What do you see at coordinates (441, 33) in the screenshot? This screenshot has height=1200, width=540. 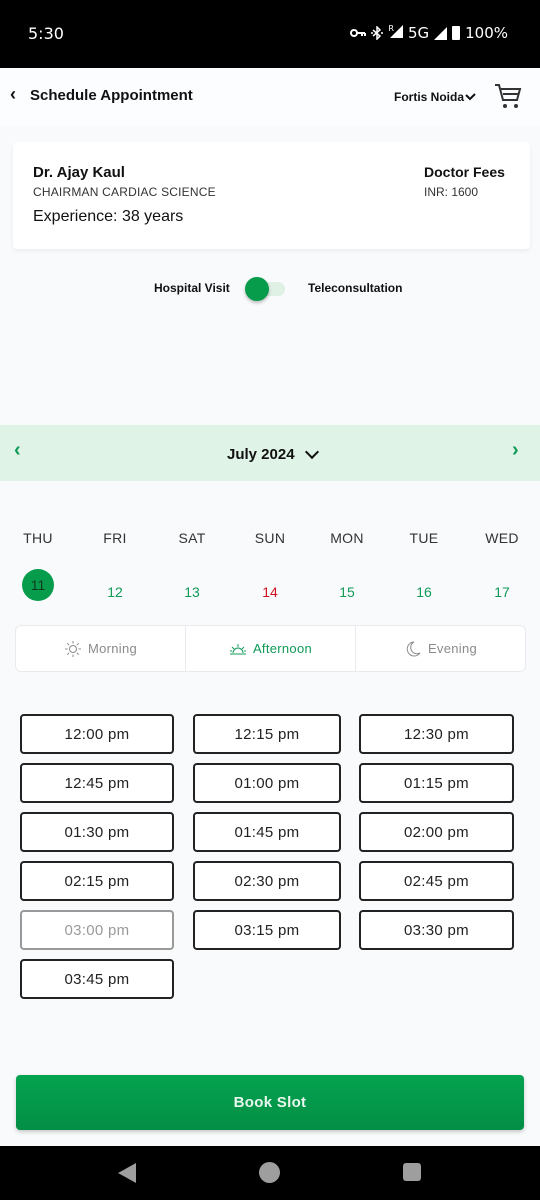 I see `signal-icon` at bounding box center [441, 33].